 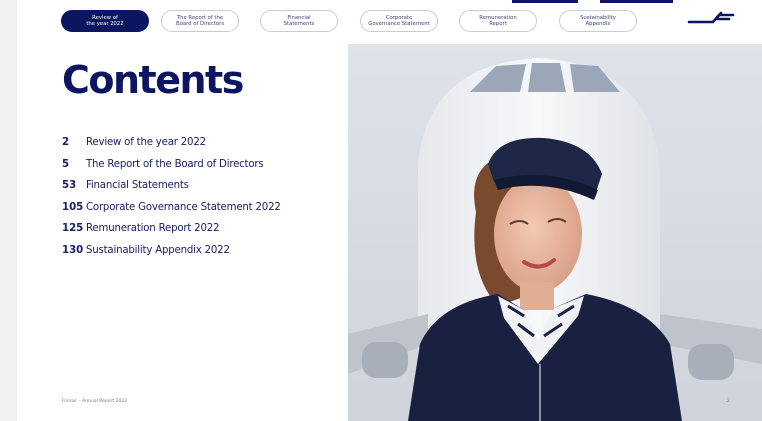 I want to click on toc-page-number: 5, so click(x=66, y=164).